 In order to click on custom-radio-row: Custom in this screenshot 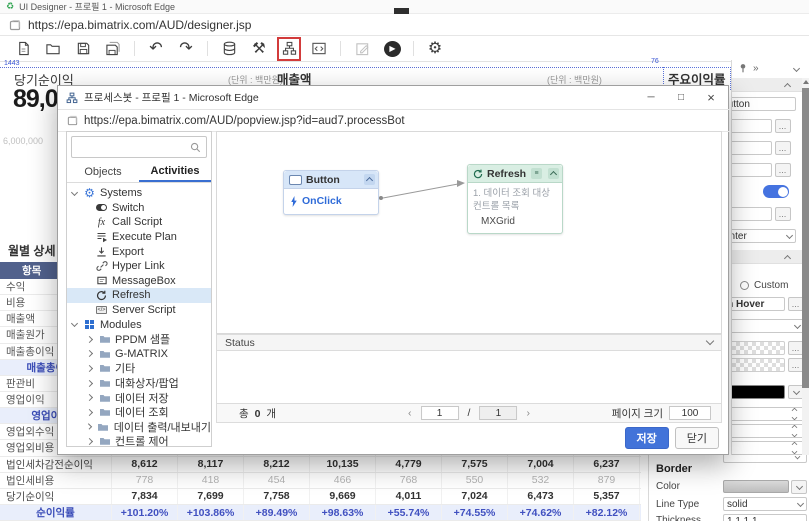, I will do `click(764, 285)`.